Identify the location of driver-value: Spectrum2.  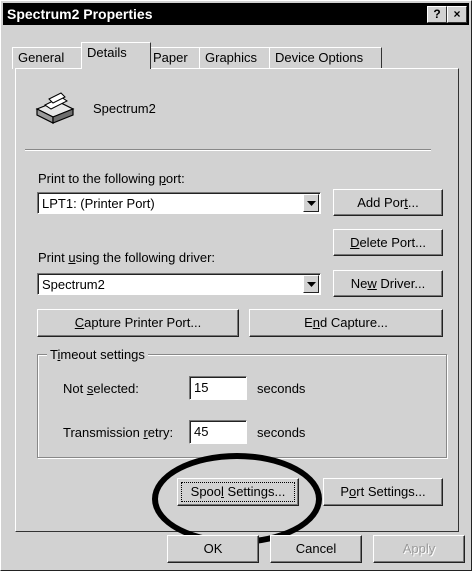
(73, 284).